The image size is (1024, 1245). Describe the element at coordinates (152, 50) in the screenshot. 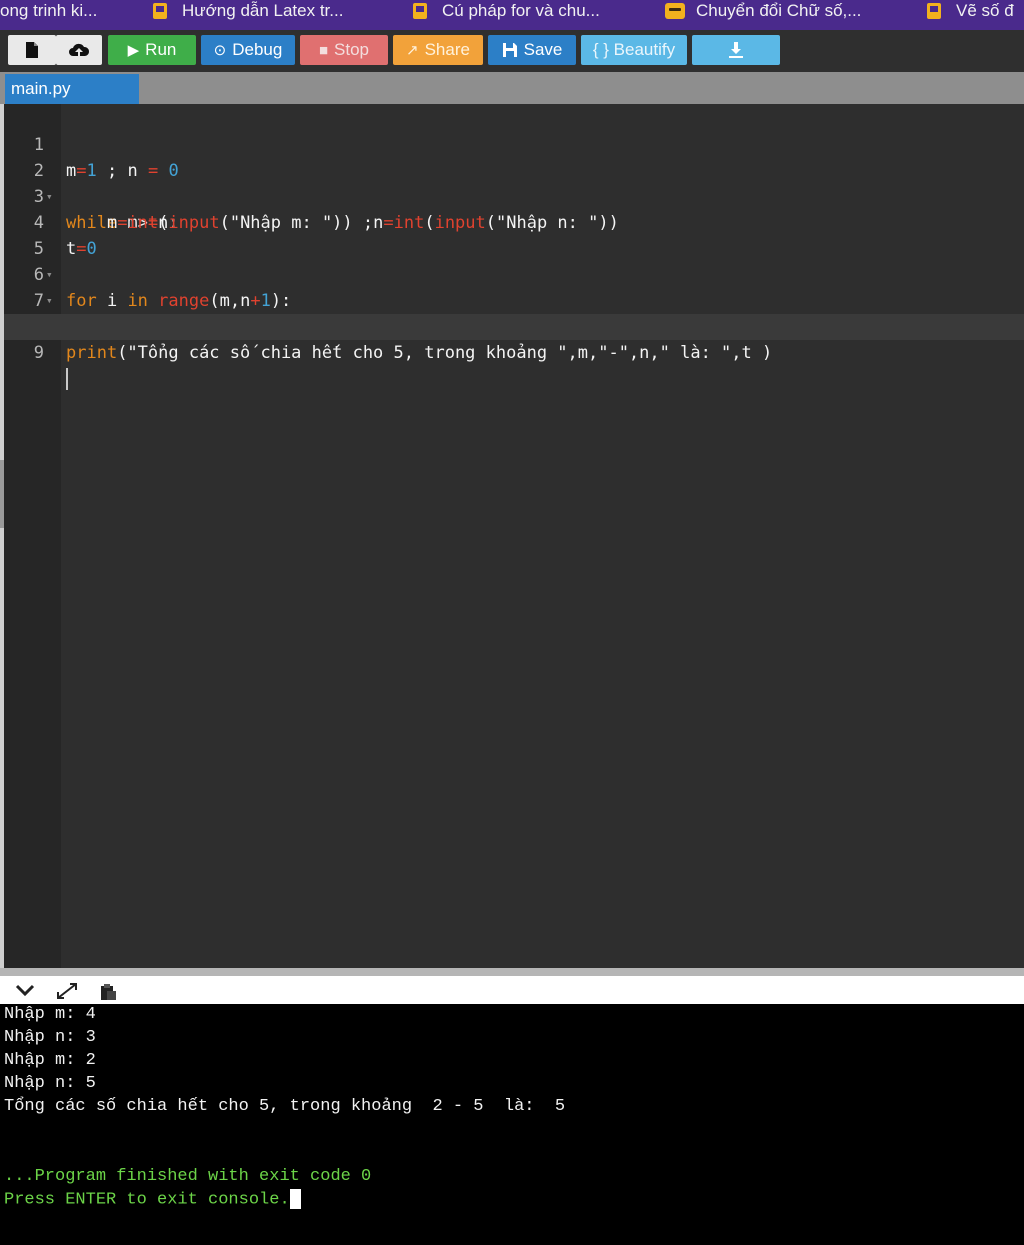

I see `run-button: ▶ Run` at that location.